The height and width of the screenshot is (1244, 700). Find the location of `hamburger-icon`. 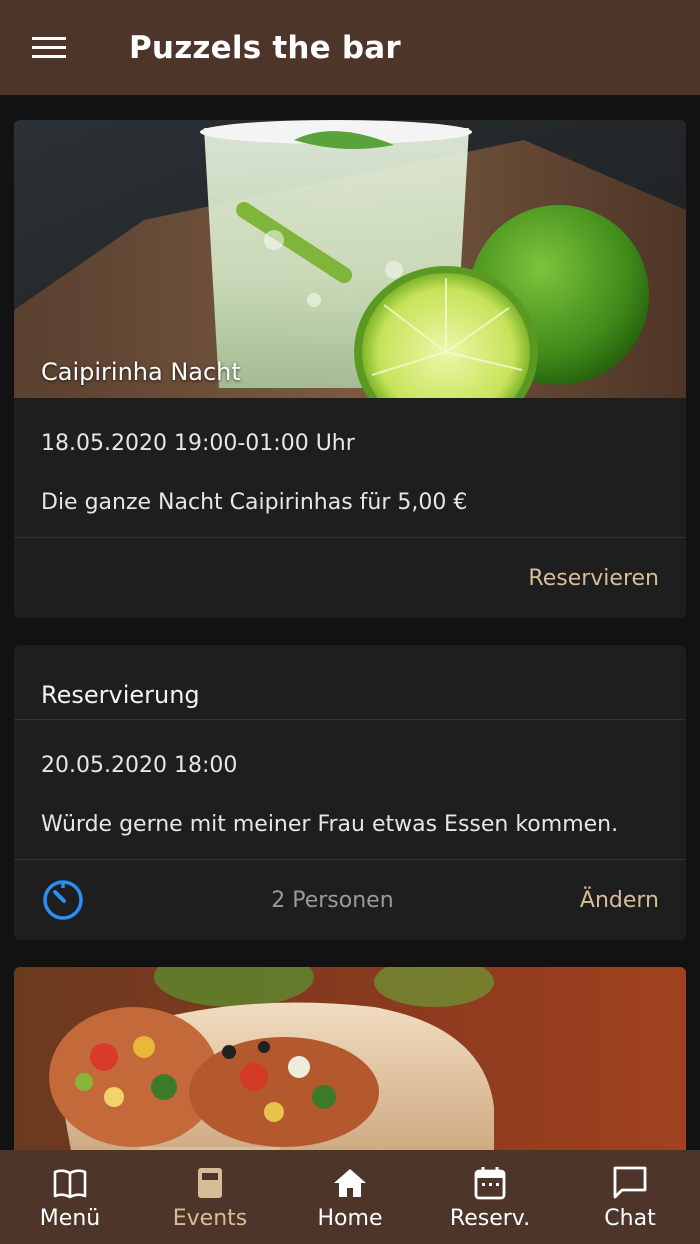

hamburger-icon is located at coordinates (49, 47).